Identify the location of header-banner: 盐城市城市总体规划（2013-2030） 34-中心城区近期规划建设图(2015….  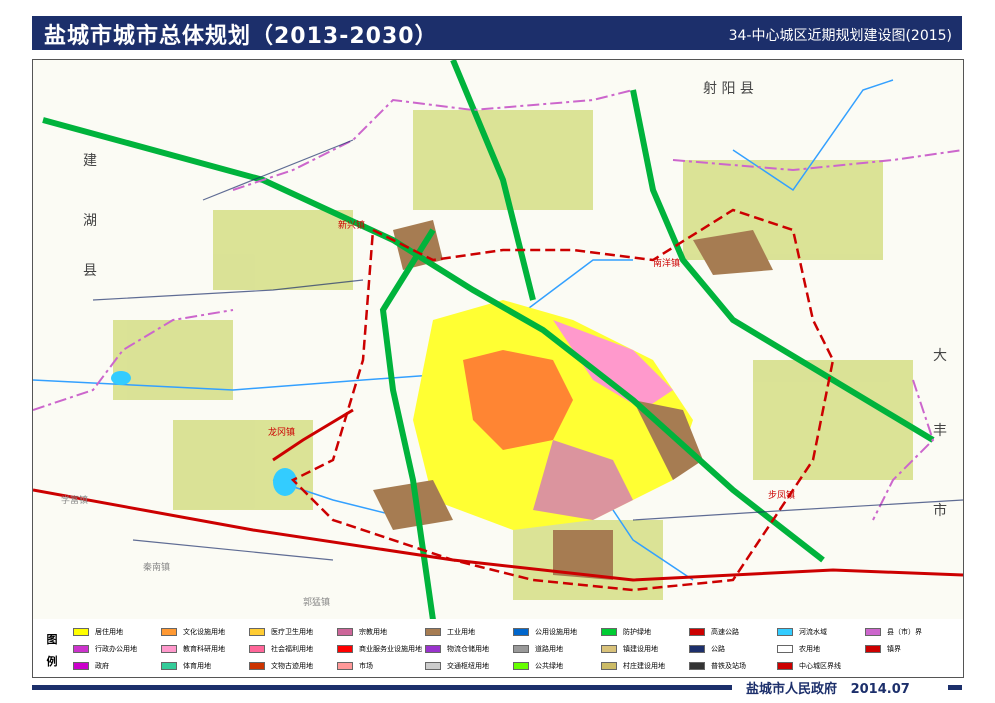
(497, 33).